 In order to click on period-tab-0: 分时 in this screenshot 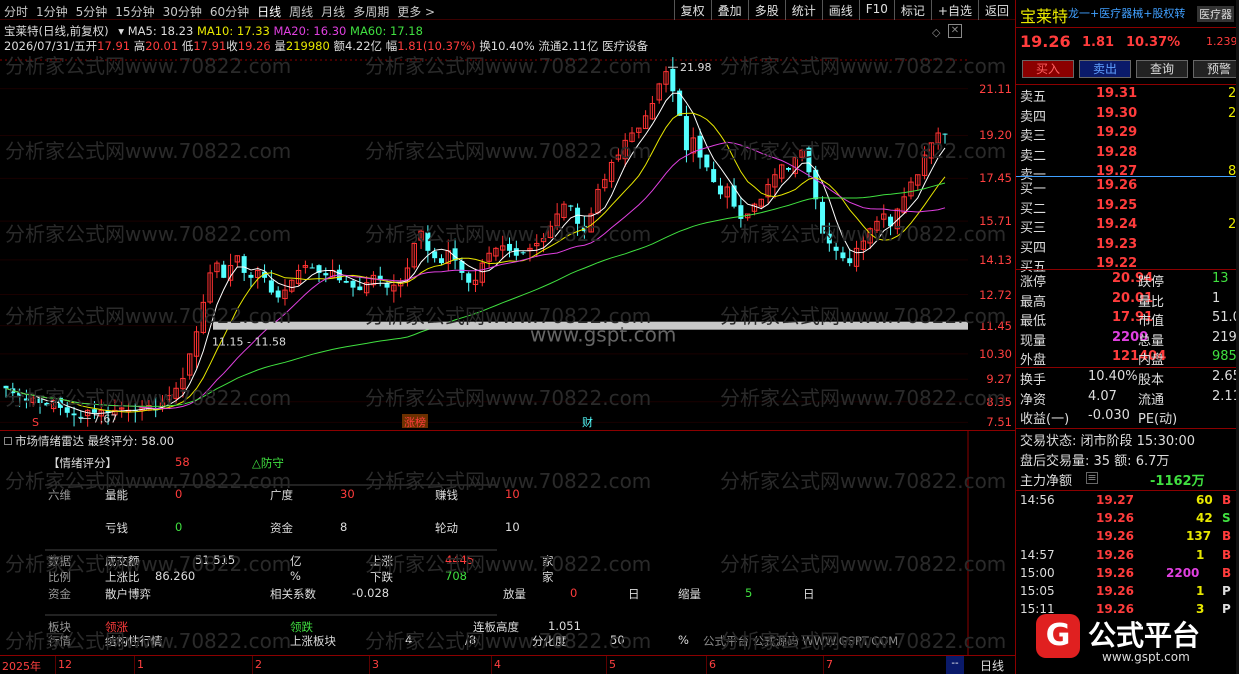, I will do `click(16, 11)`.